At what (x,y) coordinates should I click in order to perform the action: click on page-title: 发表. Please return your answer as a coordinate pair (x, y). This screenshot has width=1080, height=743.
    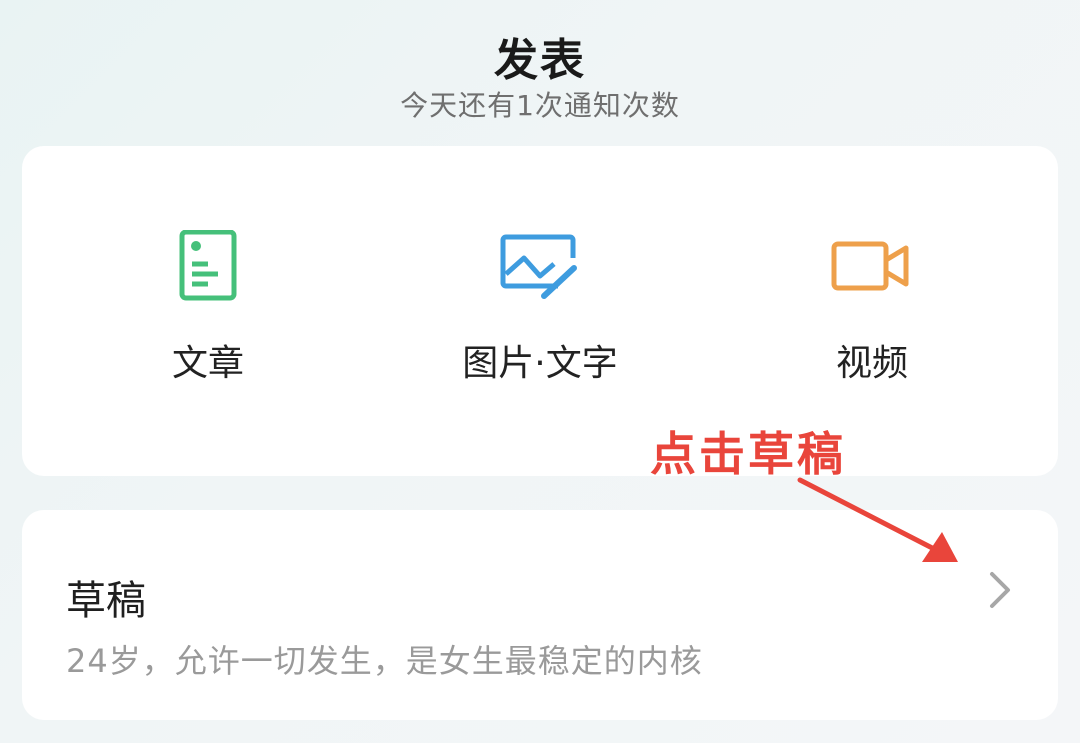
    Looking at the image, I should click on (540, 60).